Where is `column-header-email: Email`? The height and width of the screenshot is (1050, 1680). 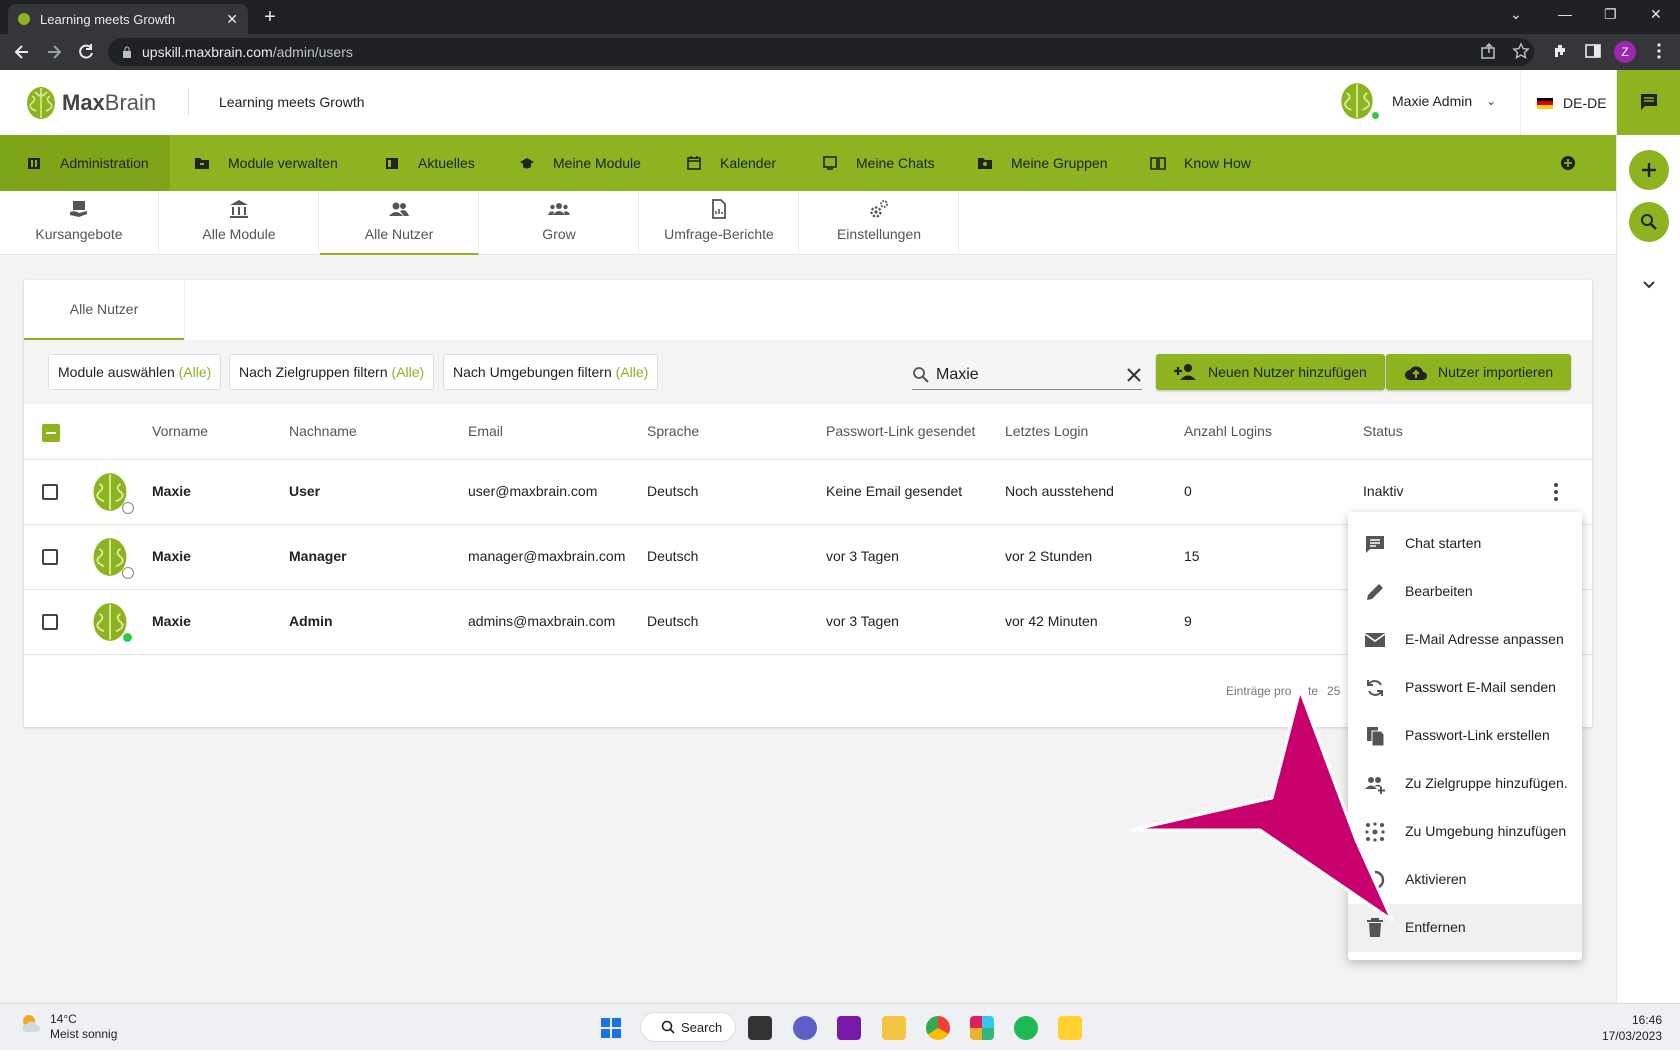 column-header-email: Email is located at coordinates (485, 431).